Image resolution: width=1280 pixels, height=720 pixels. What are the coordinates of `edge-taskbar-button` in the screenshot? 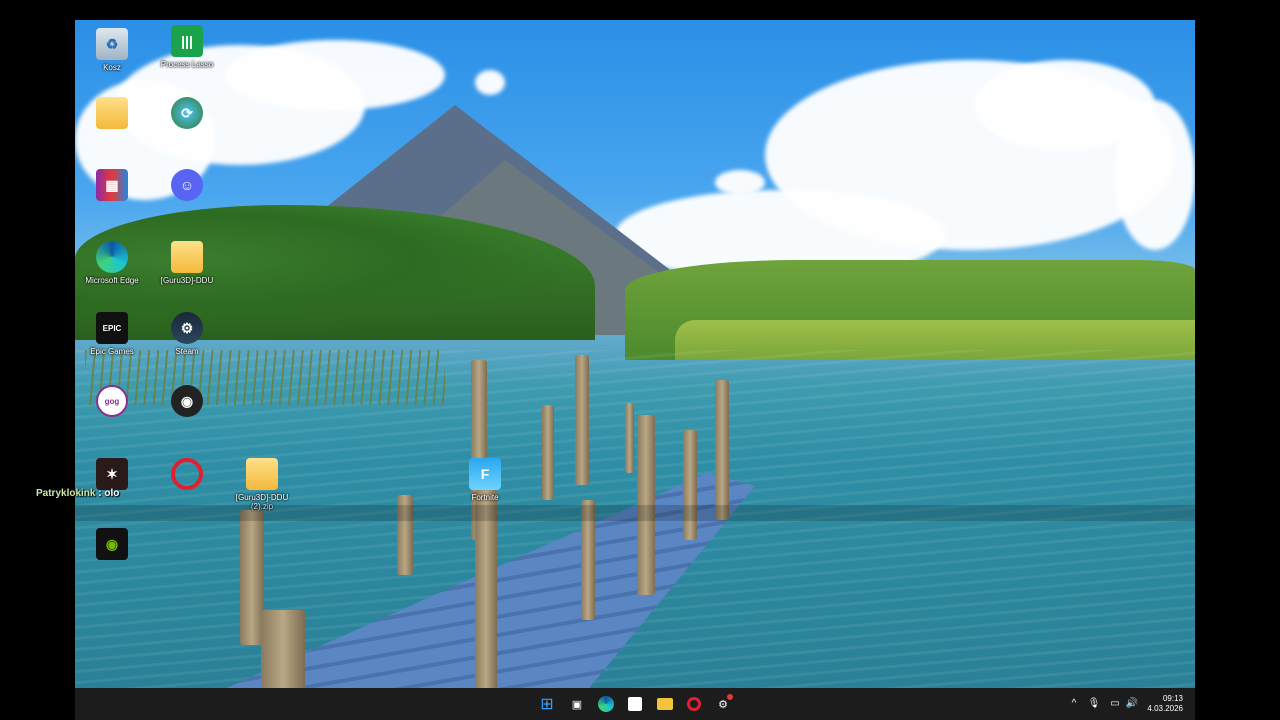 It's located at (606, 704).